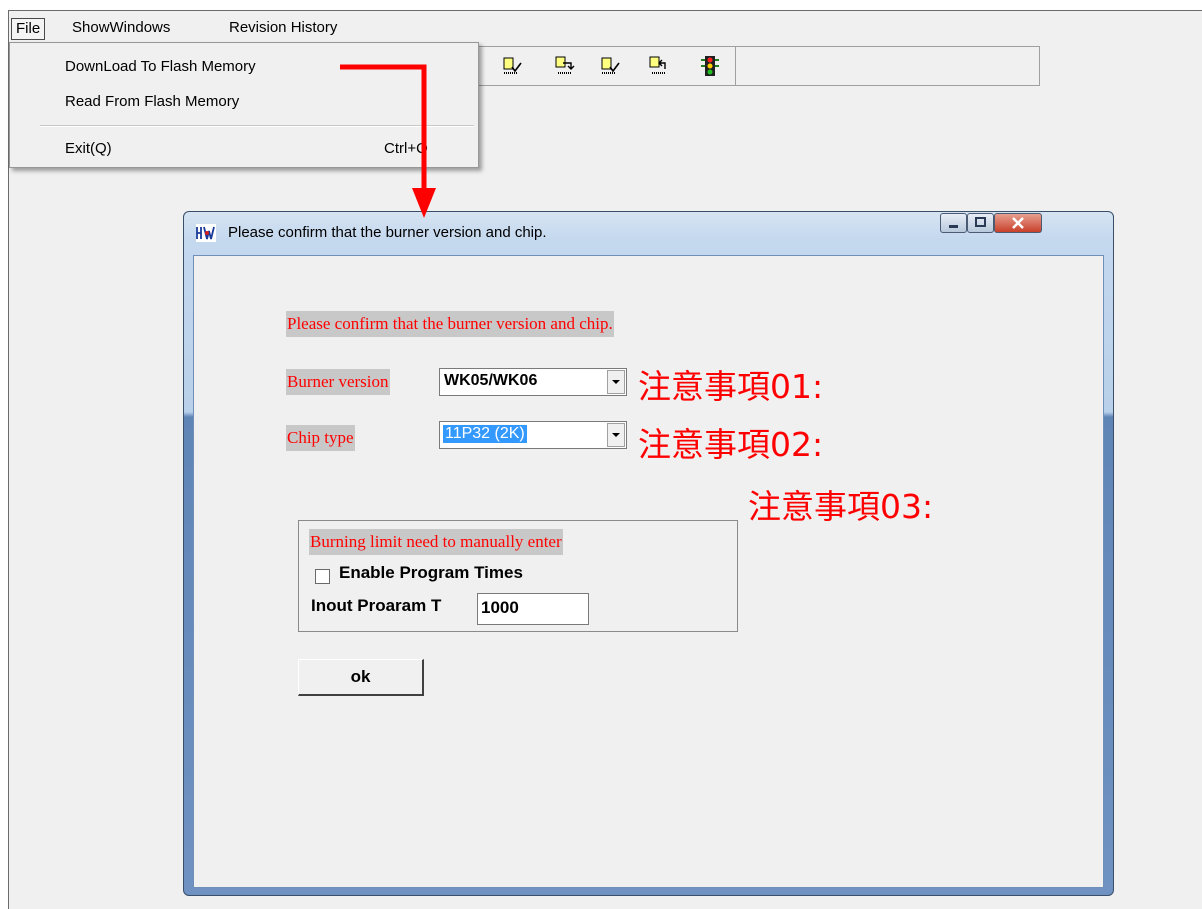  I want to click on menu-item-read-flash: Read From Flash Memory, so click(152, 101).